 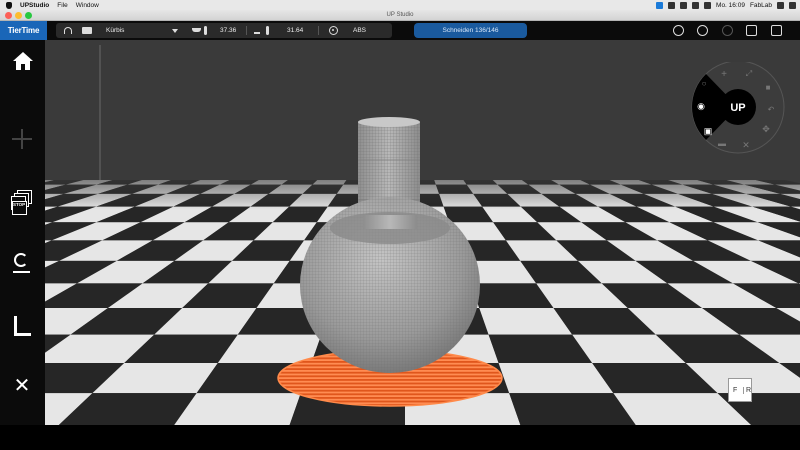 I want to click on reset-icon: ■, so click(x=768, y=87).